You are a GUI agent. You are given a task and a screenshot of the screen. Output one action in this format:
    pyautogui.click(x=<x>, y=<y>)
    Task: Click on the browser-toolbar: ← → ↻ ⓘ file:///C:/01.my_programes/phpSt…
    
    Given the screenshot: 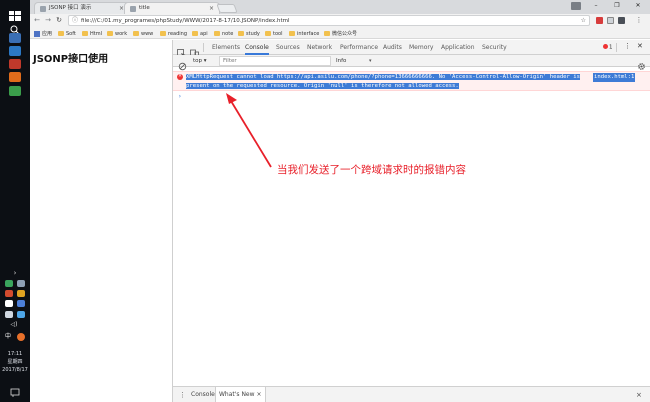 What is the action you would take?
    pyautogui.click(x=340, y=21)
    